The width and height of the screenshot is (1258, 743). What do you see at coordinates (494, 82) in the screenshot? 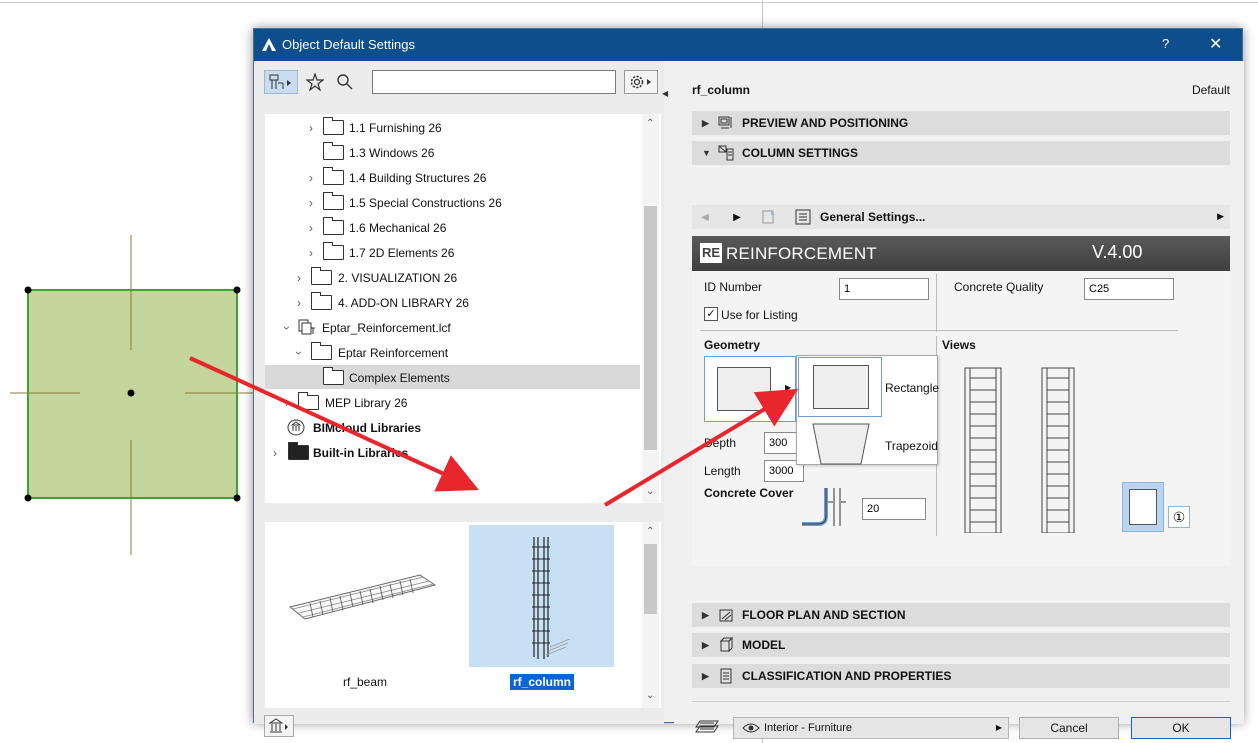
I see `search-input` at bounding box center [494, 82].